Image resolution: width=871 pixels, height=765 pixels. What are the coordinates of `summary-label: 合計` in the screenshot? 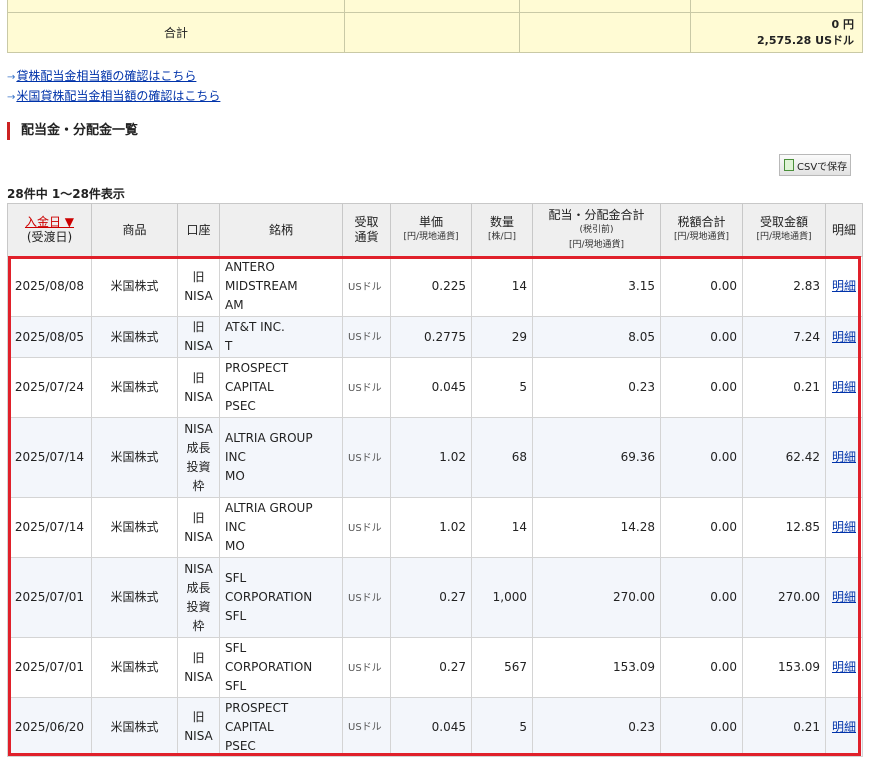 It's located at (176, 32).